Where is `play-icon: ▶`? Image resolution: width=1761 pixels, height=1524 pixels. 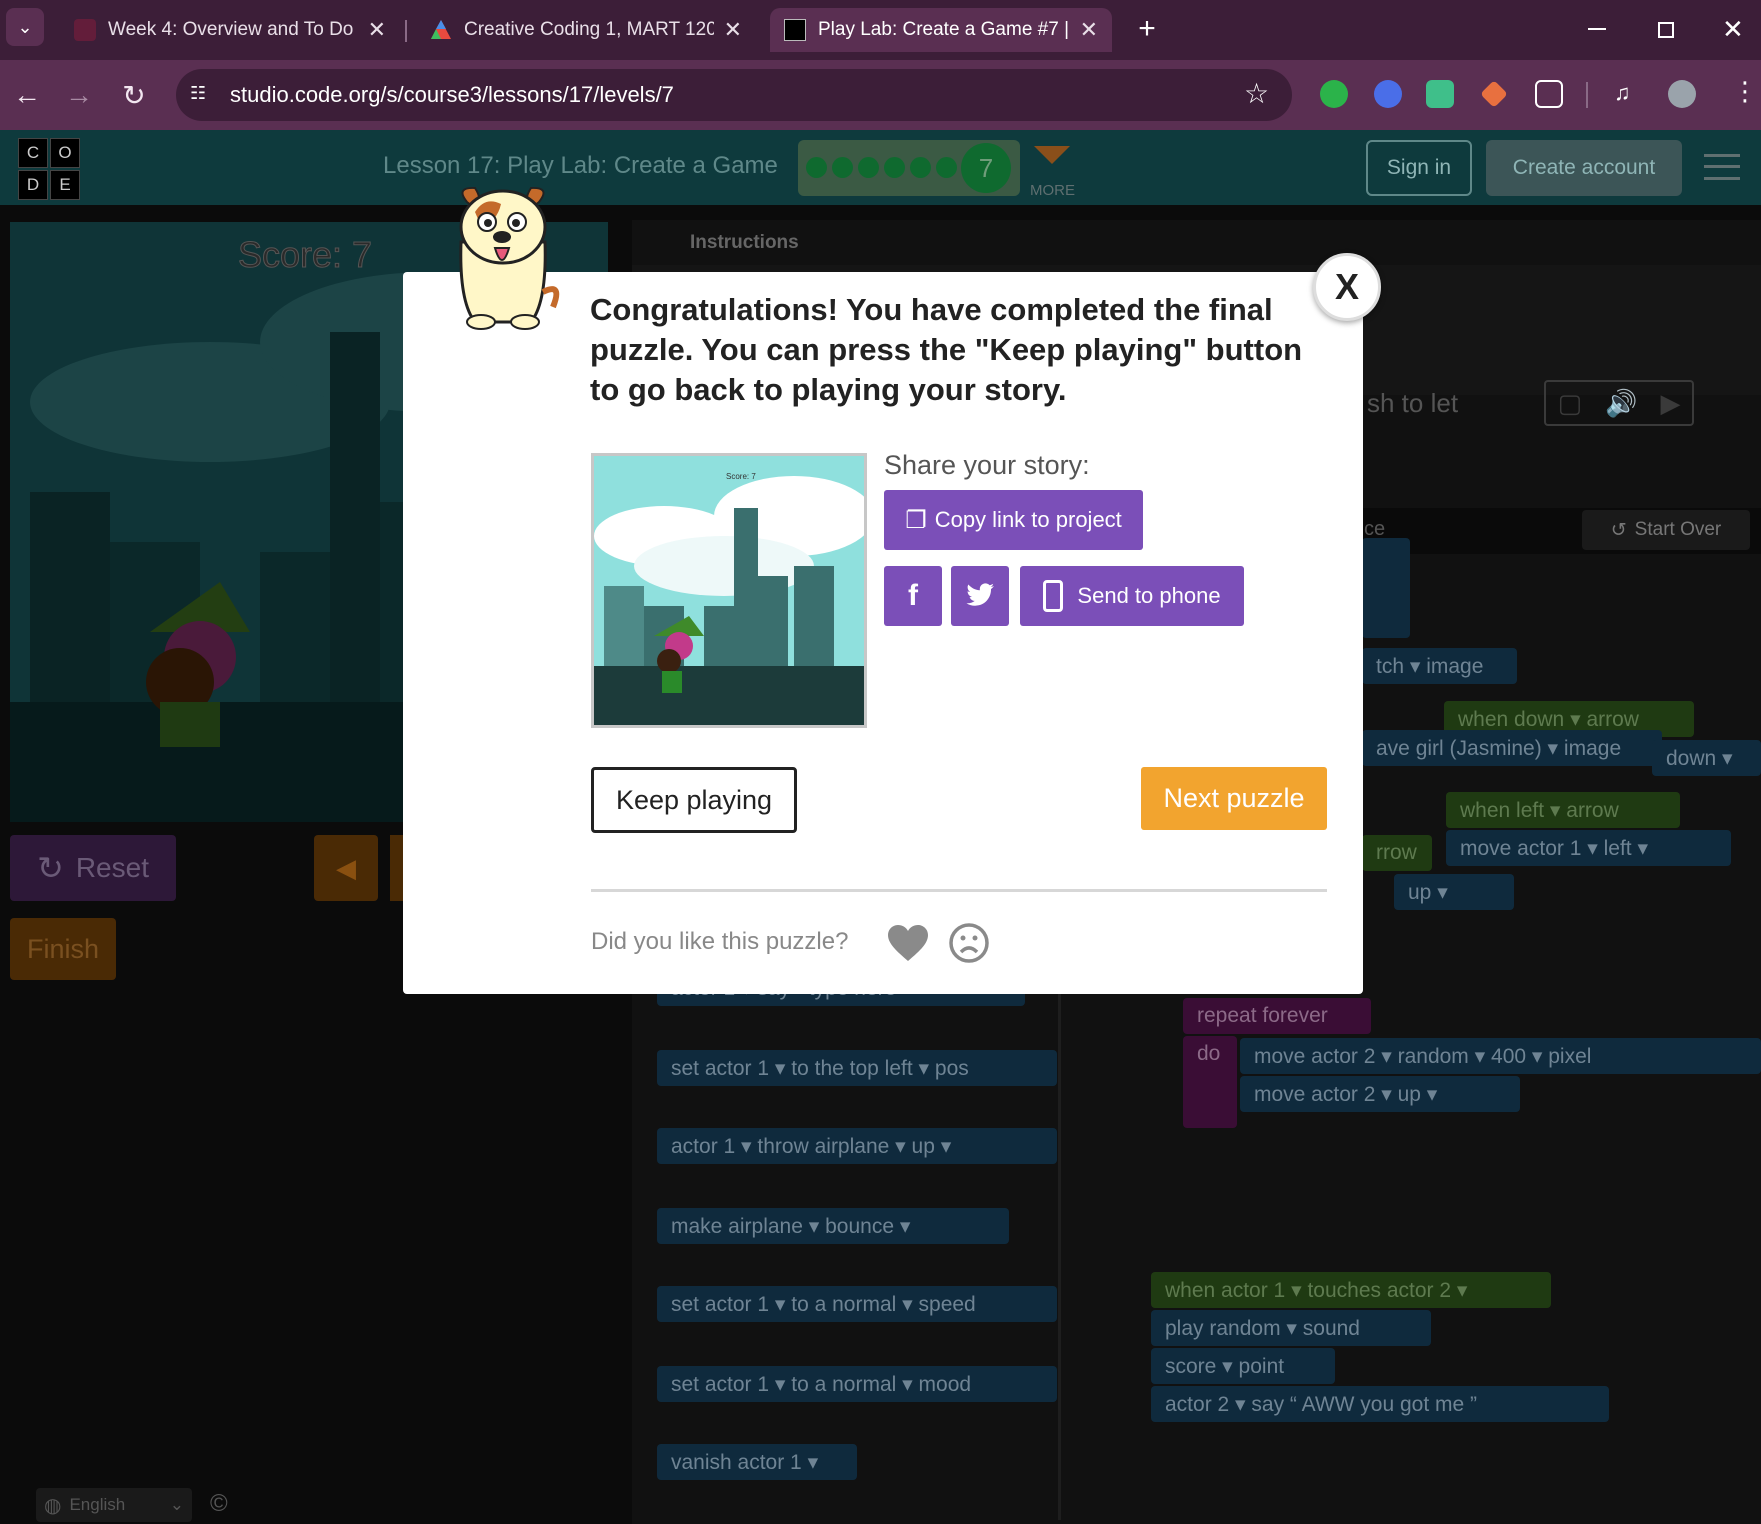 play-icon: ▶ is located at coordinates (1670, 403).